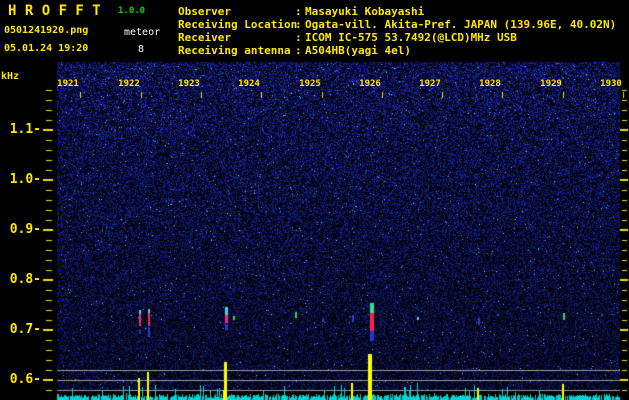 The width and height of the screenshot is (629, 400). I want to click on observation-datetime: 05.01.24 19:20, so click(46, 48).